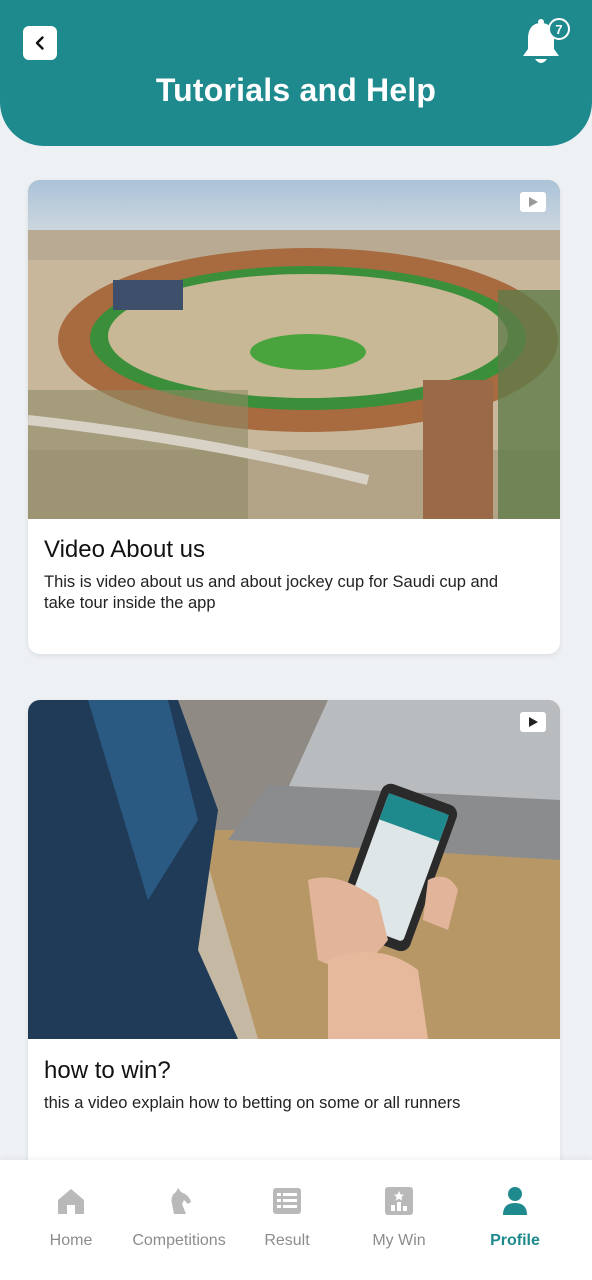 This screenshot has width=592, height=1280. I want to click on tab-my-win: My Win, so click(399, 1220).